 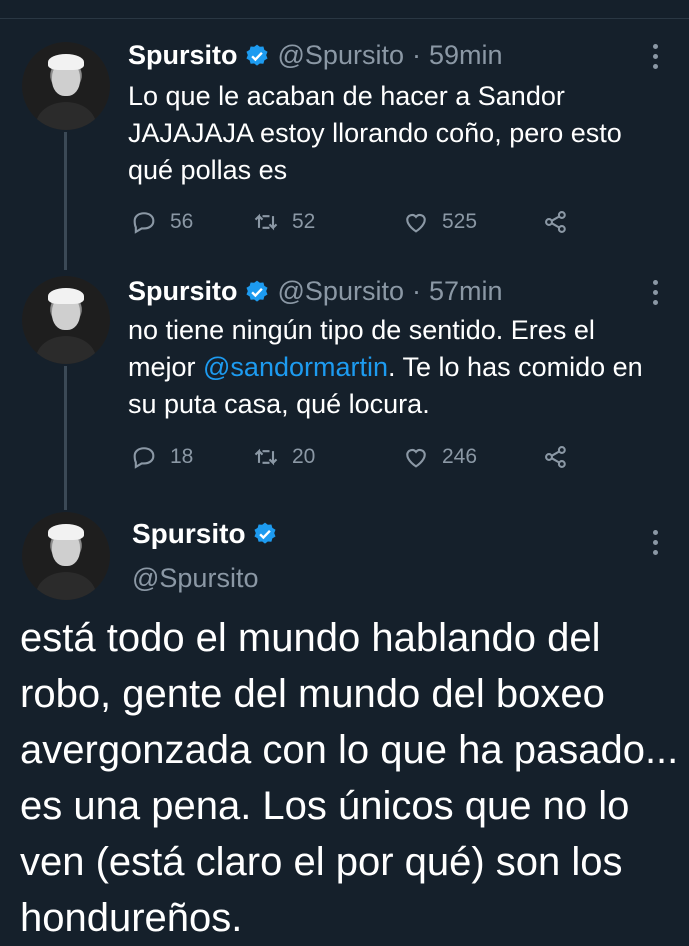 What do you see at coordinates (460, 221) in the screenshot?
I see `like-count: 525` at bounding box center [460, 221].